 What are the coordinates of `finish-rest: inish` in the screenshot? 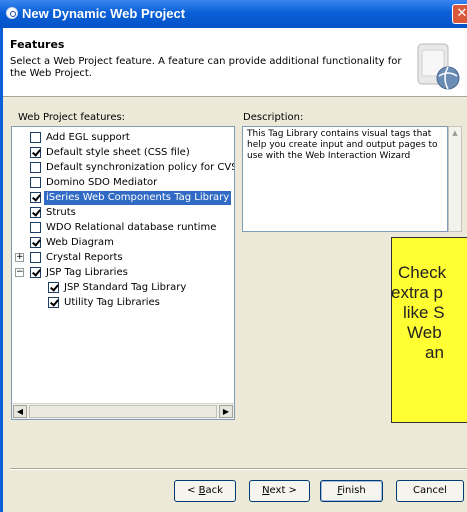 It's located at (354, 490).